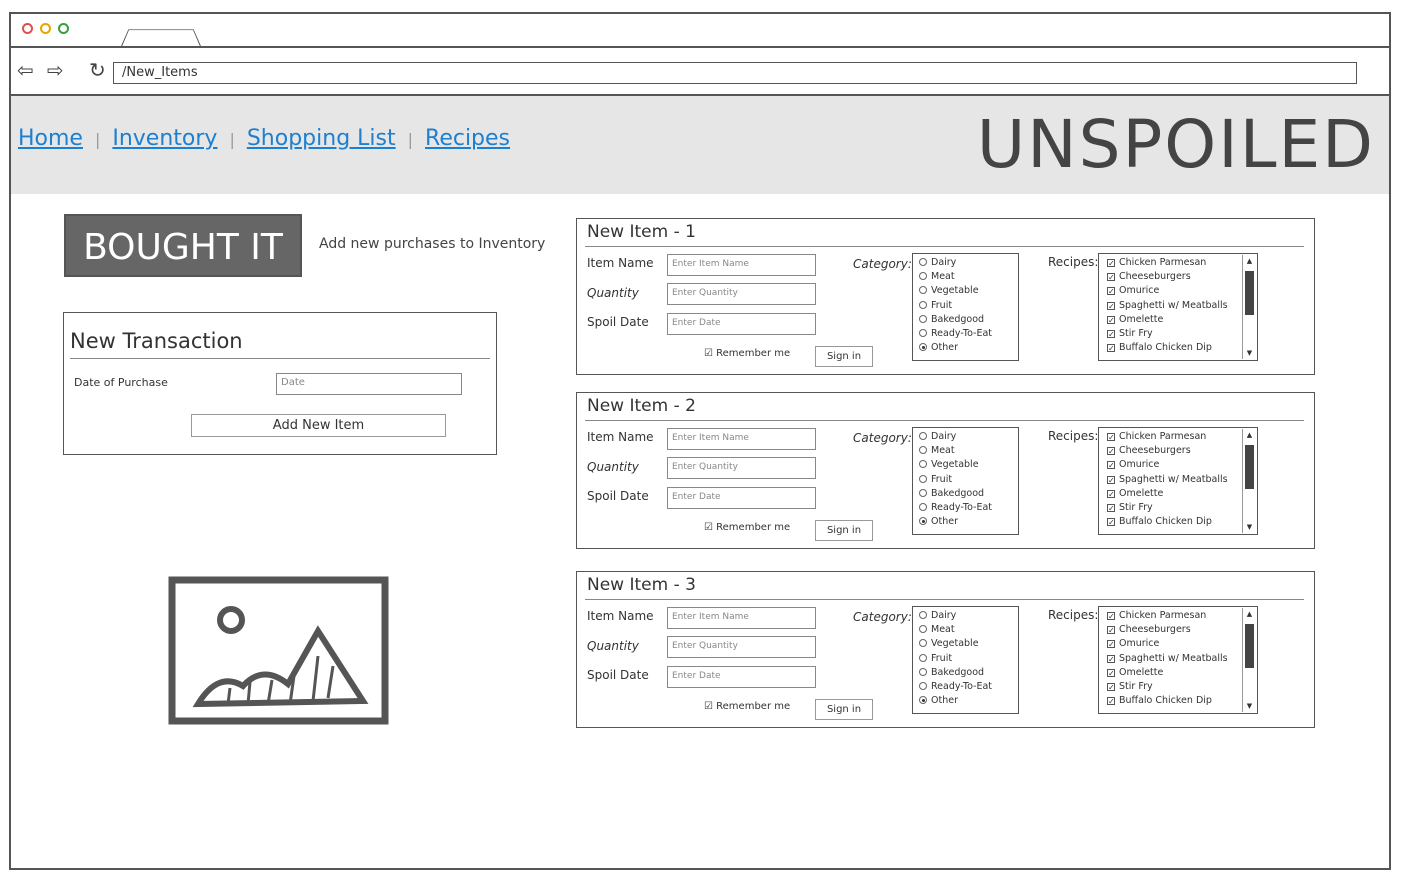 The width and height of the screenshot is (1401, 878). I want to click on back-arrow-icon: ⇦, so click(25, 70).